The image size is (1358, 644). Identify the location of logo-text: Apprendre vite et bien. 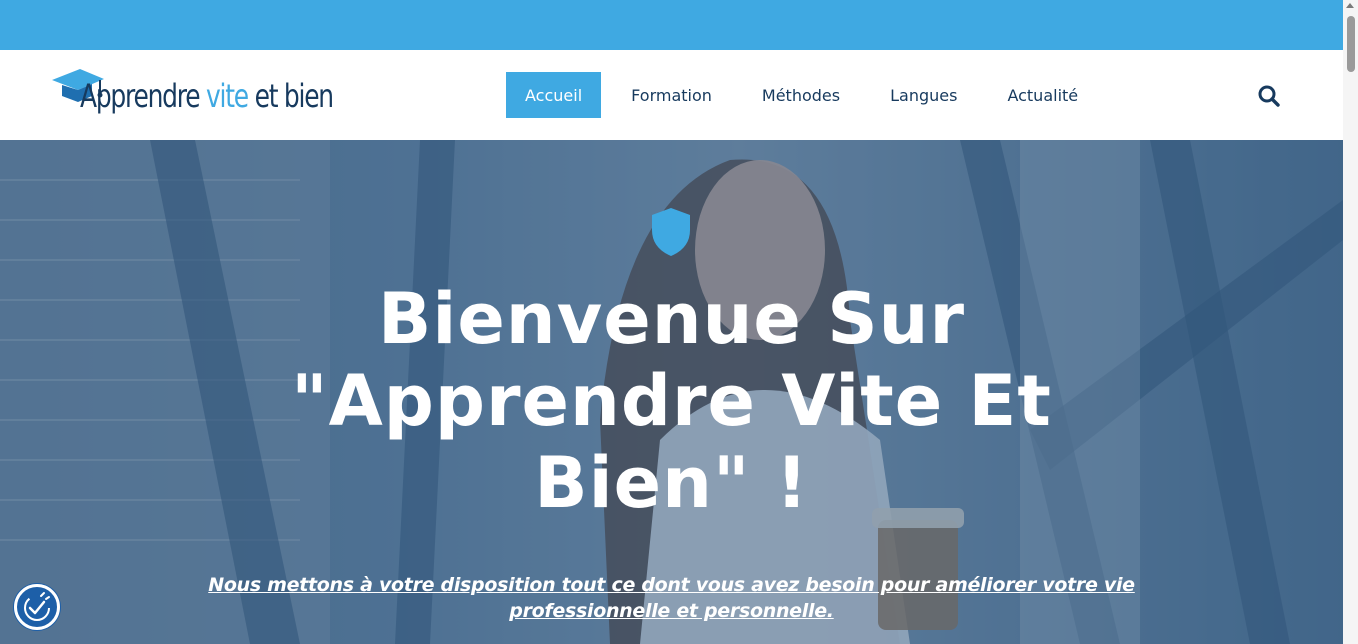
(207, 96).